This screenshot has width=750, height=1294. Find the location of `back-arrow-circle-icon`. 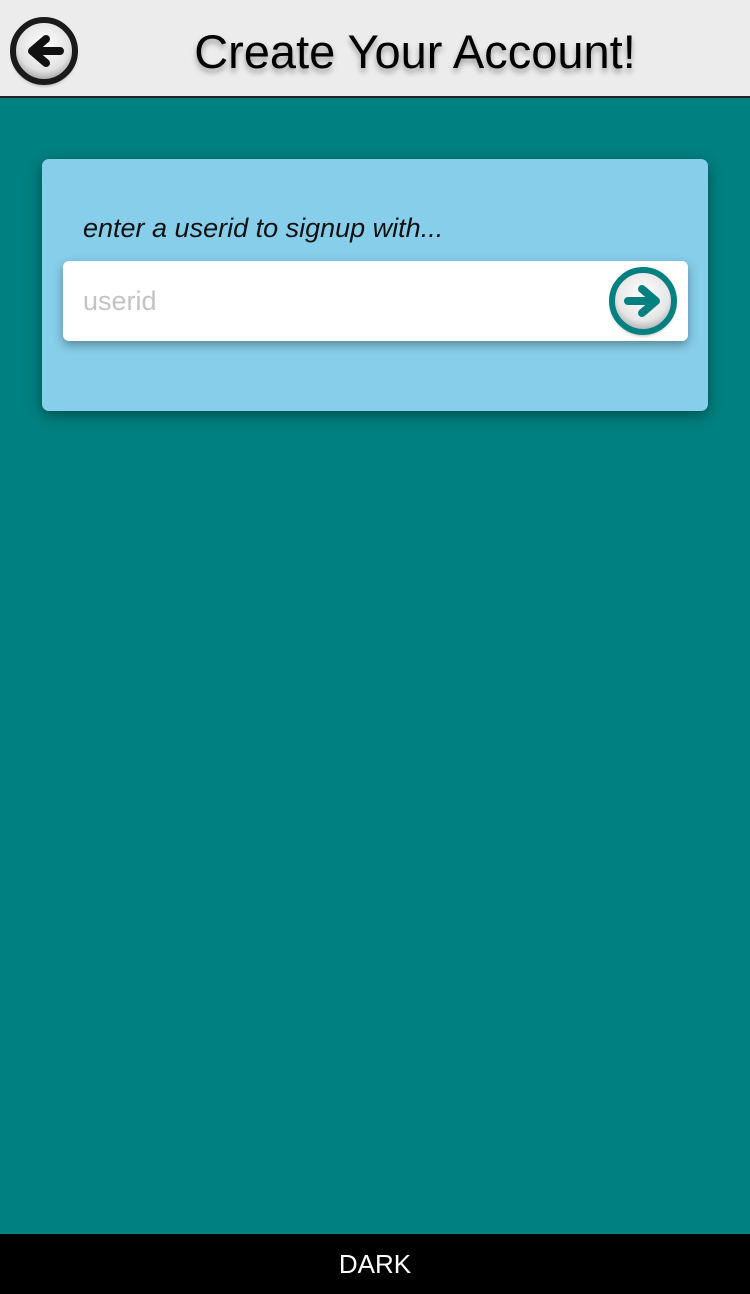

back-arrow-circle-icon is located at coordinates (44, 51).